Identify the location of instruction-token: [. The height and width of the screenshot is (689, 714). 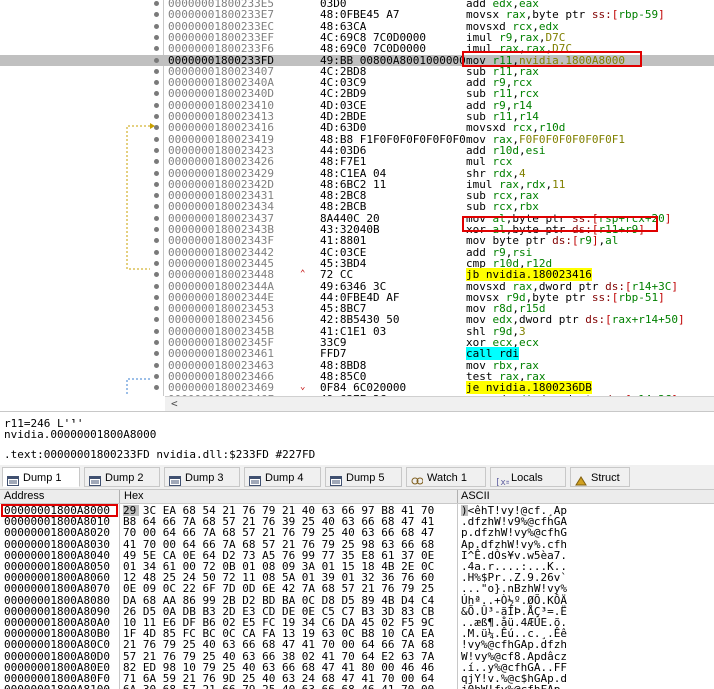
(575, 240).